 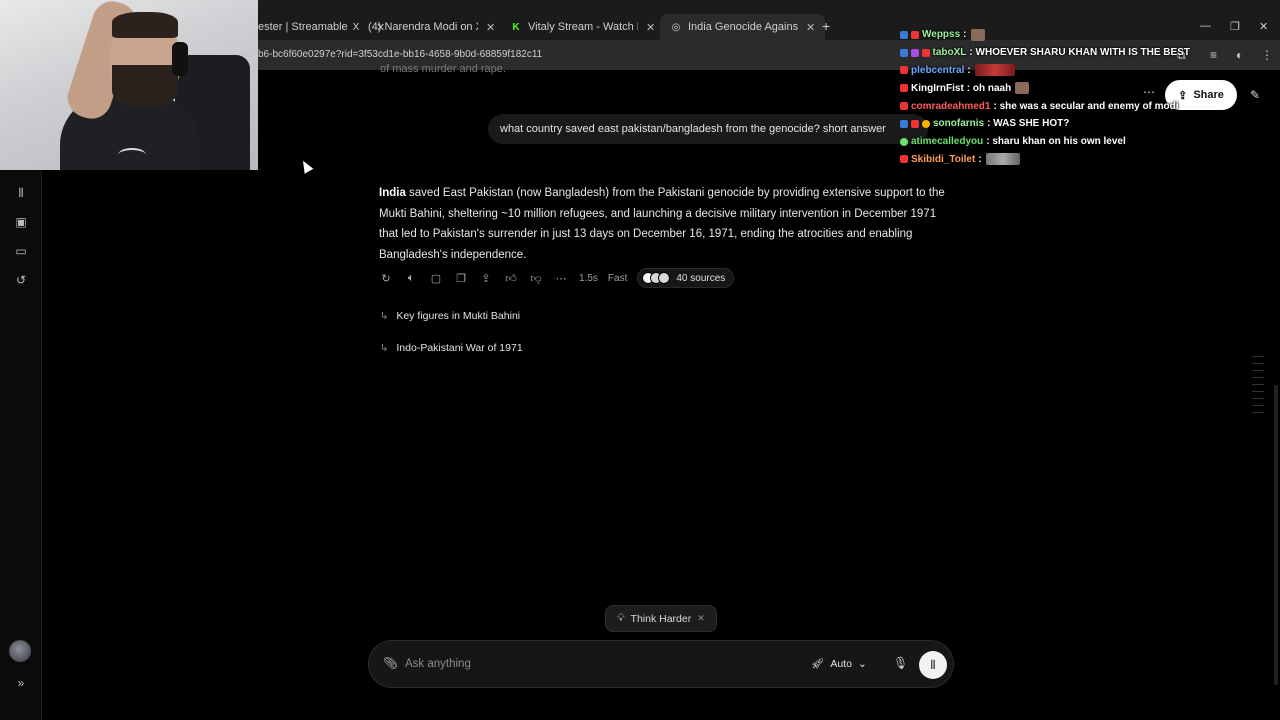 I want to click on chat-username: taboXL, so click(x=949, y=53).